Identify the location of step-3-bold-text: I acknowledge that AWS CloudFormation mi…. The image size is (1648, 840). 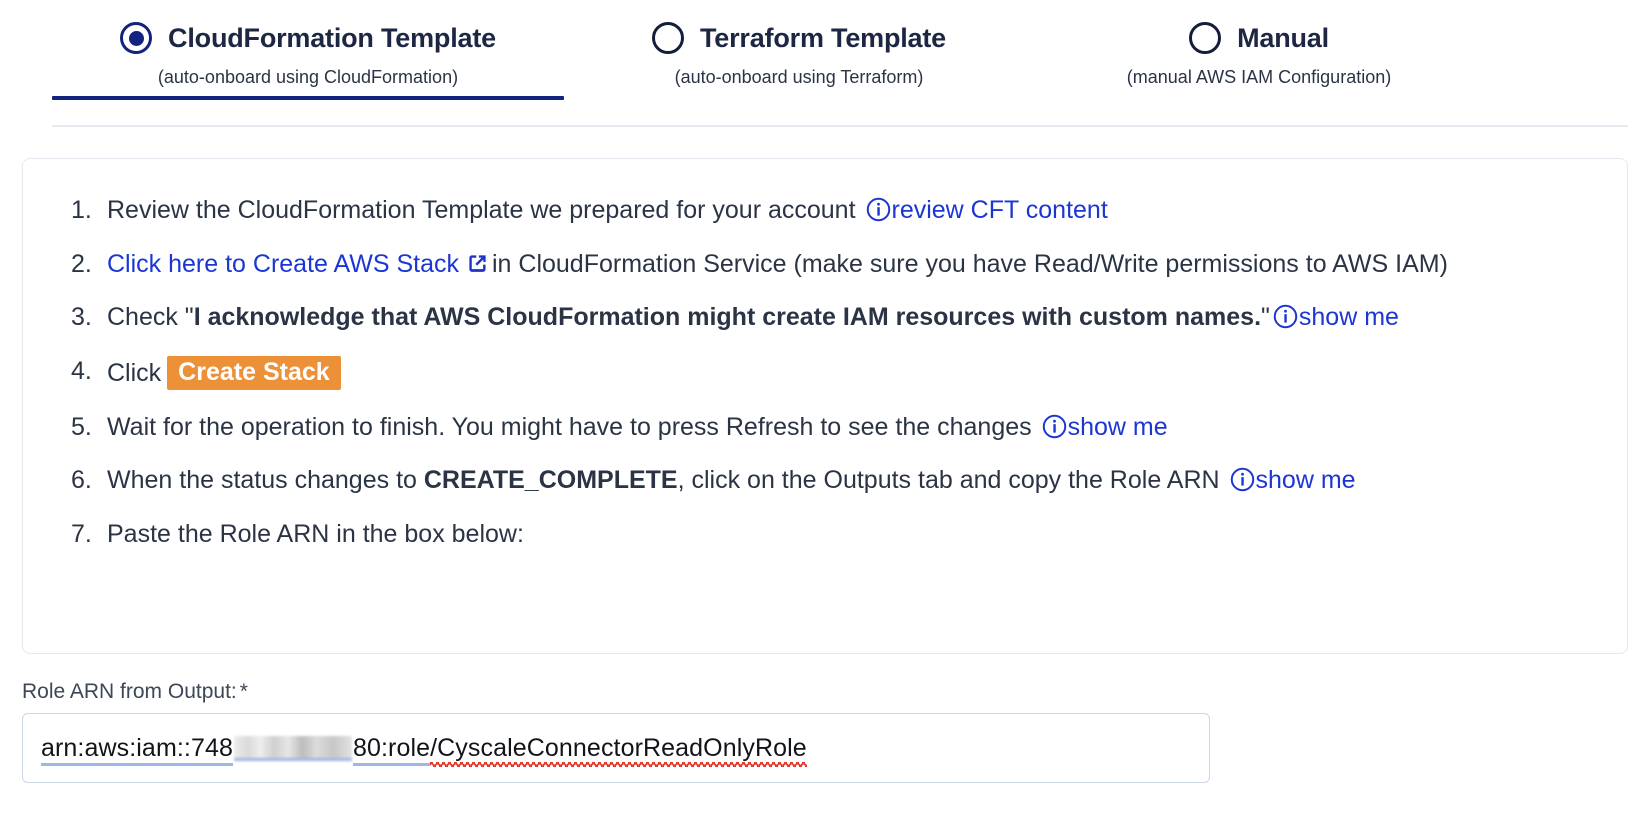
(727, 317).